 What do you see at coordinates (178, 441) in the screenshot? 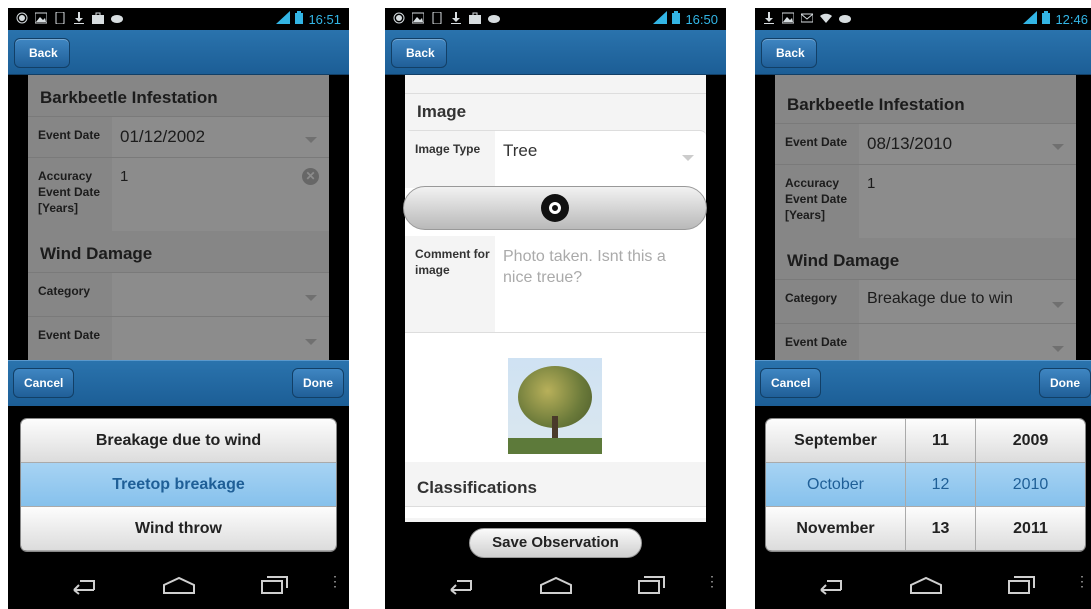
I see `picker-option: Breakage due to wind` at bounding box center [178, 441].